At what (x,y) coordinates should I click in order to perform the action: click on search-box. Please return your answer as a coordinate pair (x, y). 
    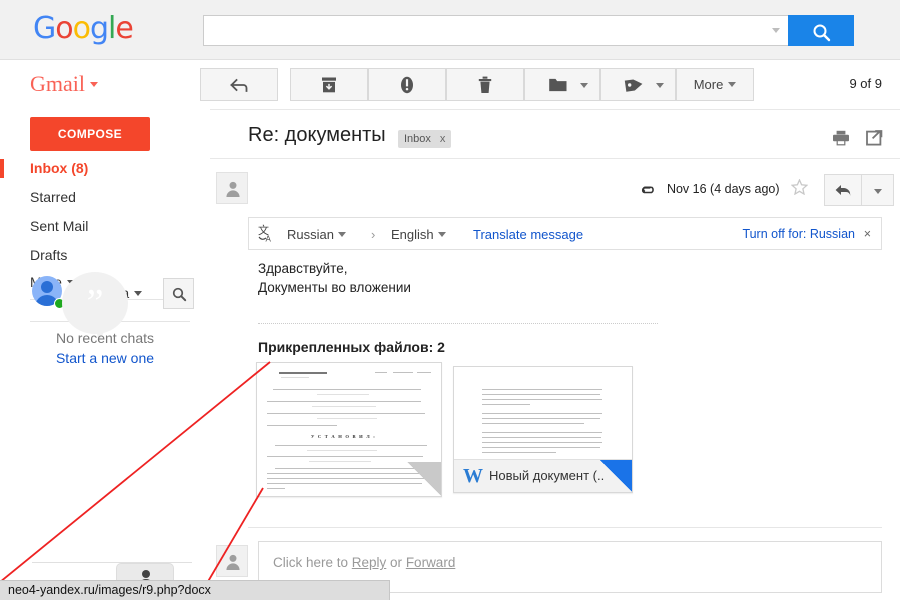
    Looking at the image, I should click on (495, 30).